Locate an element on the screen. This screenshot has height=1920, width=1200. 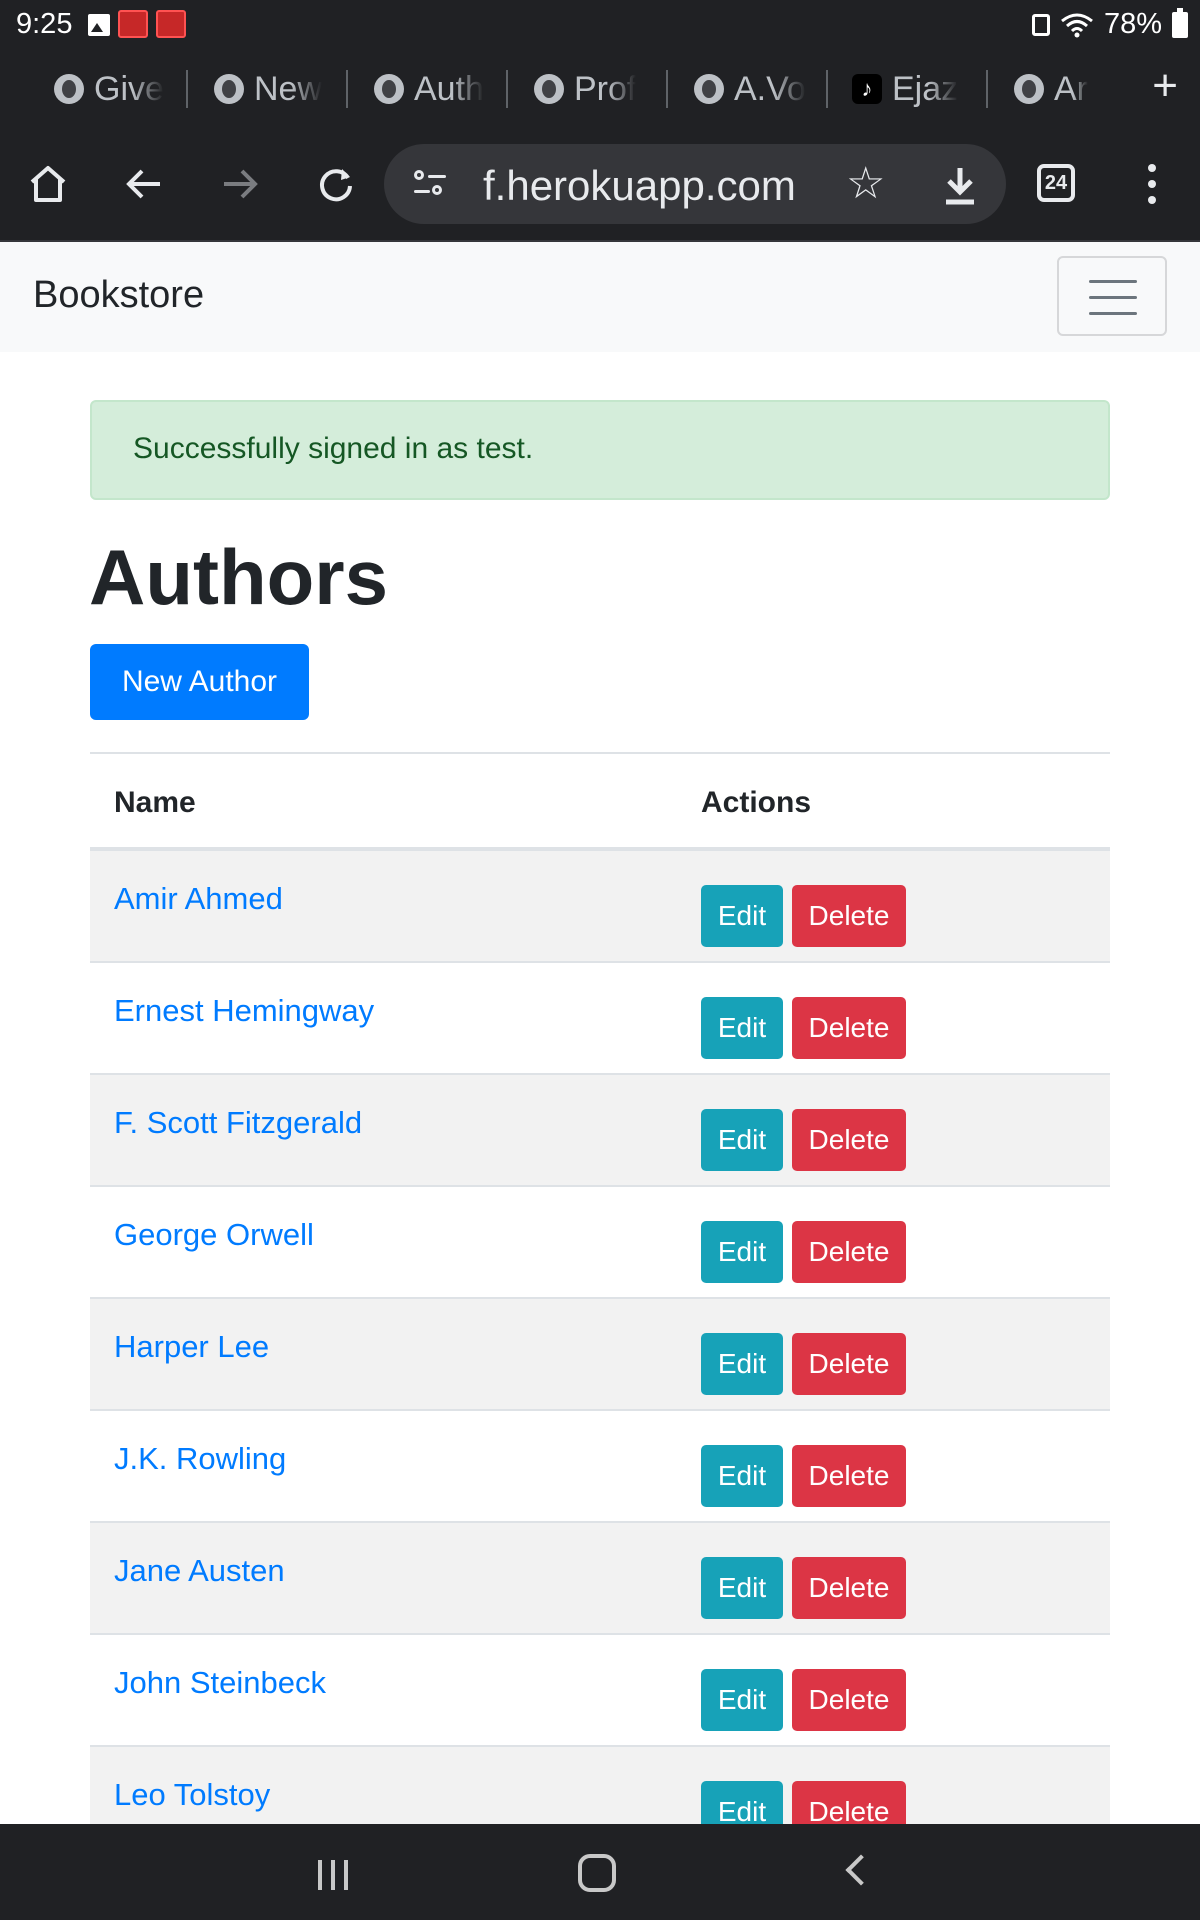
site-settings-icon is located at coordinates (430, 185).